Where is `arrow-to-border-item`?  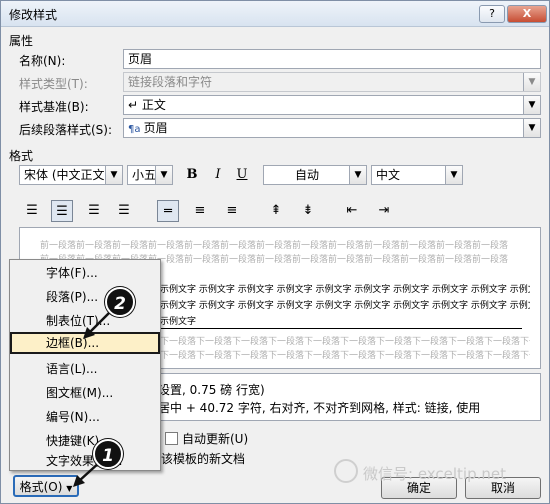 arrow-to-border-item is located at coordinates (100, 322).